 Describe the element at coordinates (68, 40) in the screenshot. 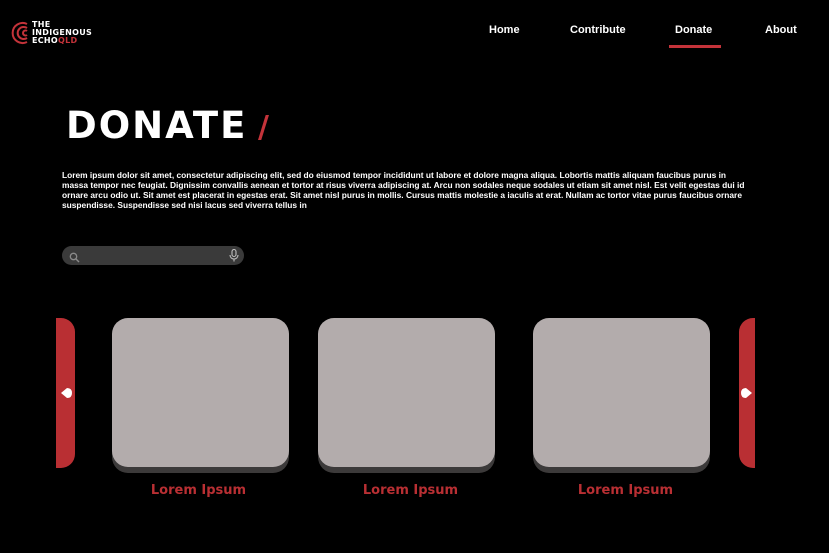

I see `logo-line-3-accent: QLD` at that location.